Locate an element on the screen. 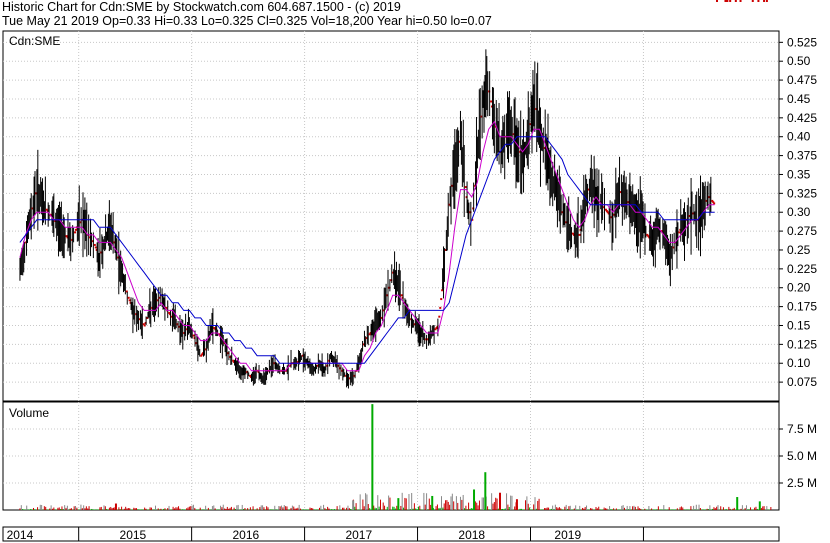  price-tick-label: 0.475 is located at coordinates (802, 80).